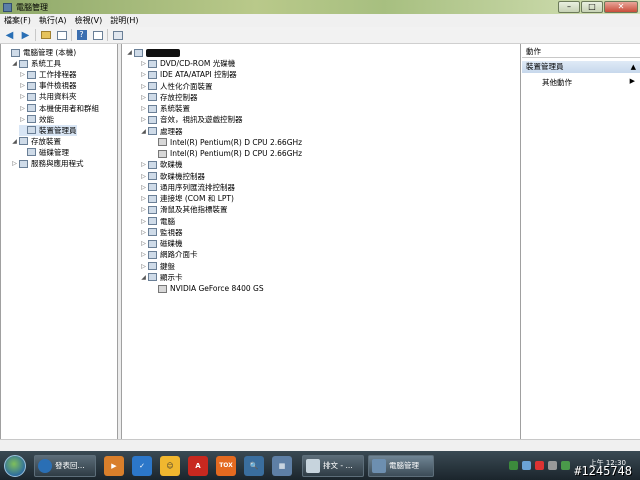 The width and height of the screenshot is (640, 480). I want to click on menu-file: 檔案(F), so click(17, 20).